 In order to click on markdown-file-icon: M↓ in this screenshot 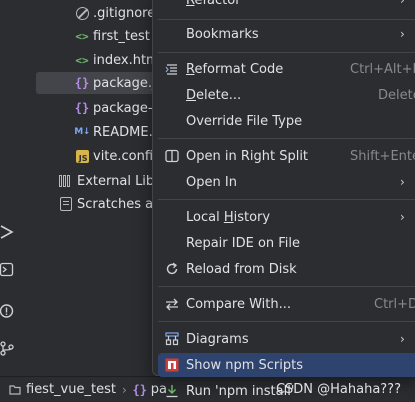, I will do `click(82, 132)`.